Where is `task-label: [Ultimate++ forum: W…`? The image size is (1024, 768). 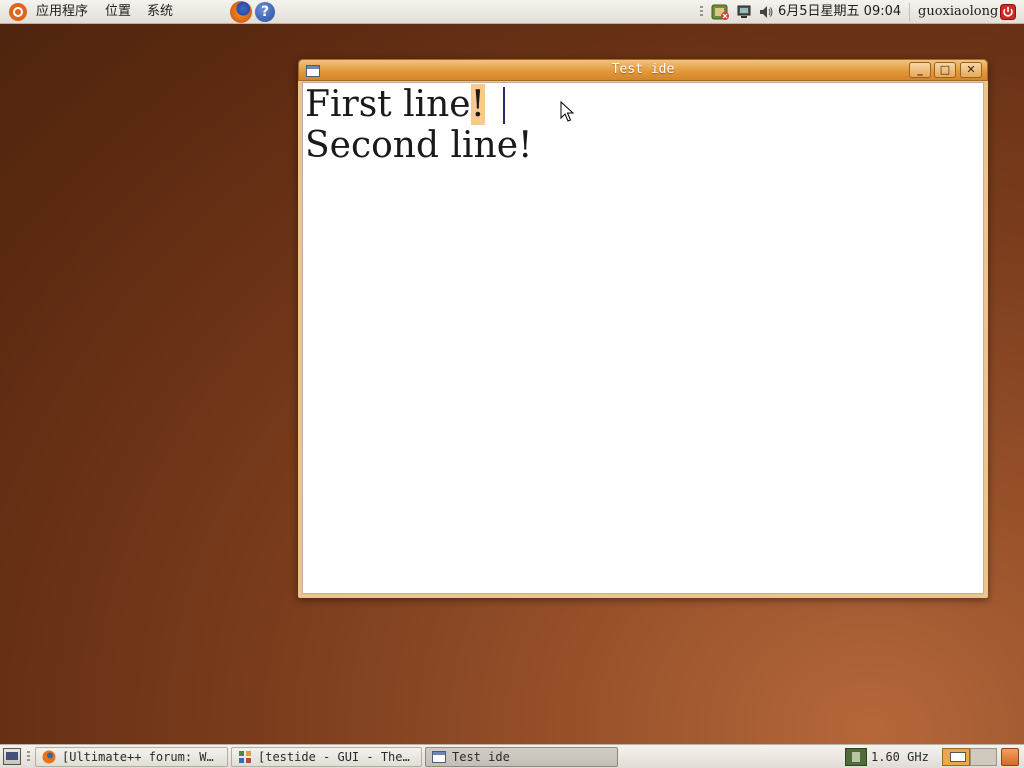 task-label: [Ultimate++ forum: W… is located at coordinates (138, 757).